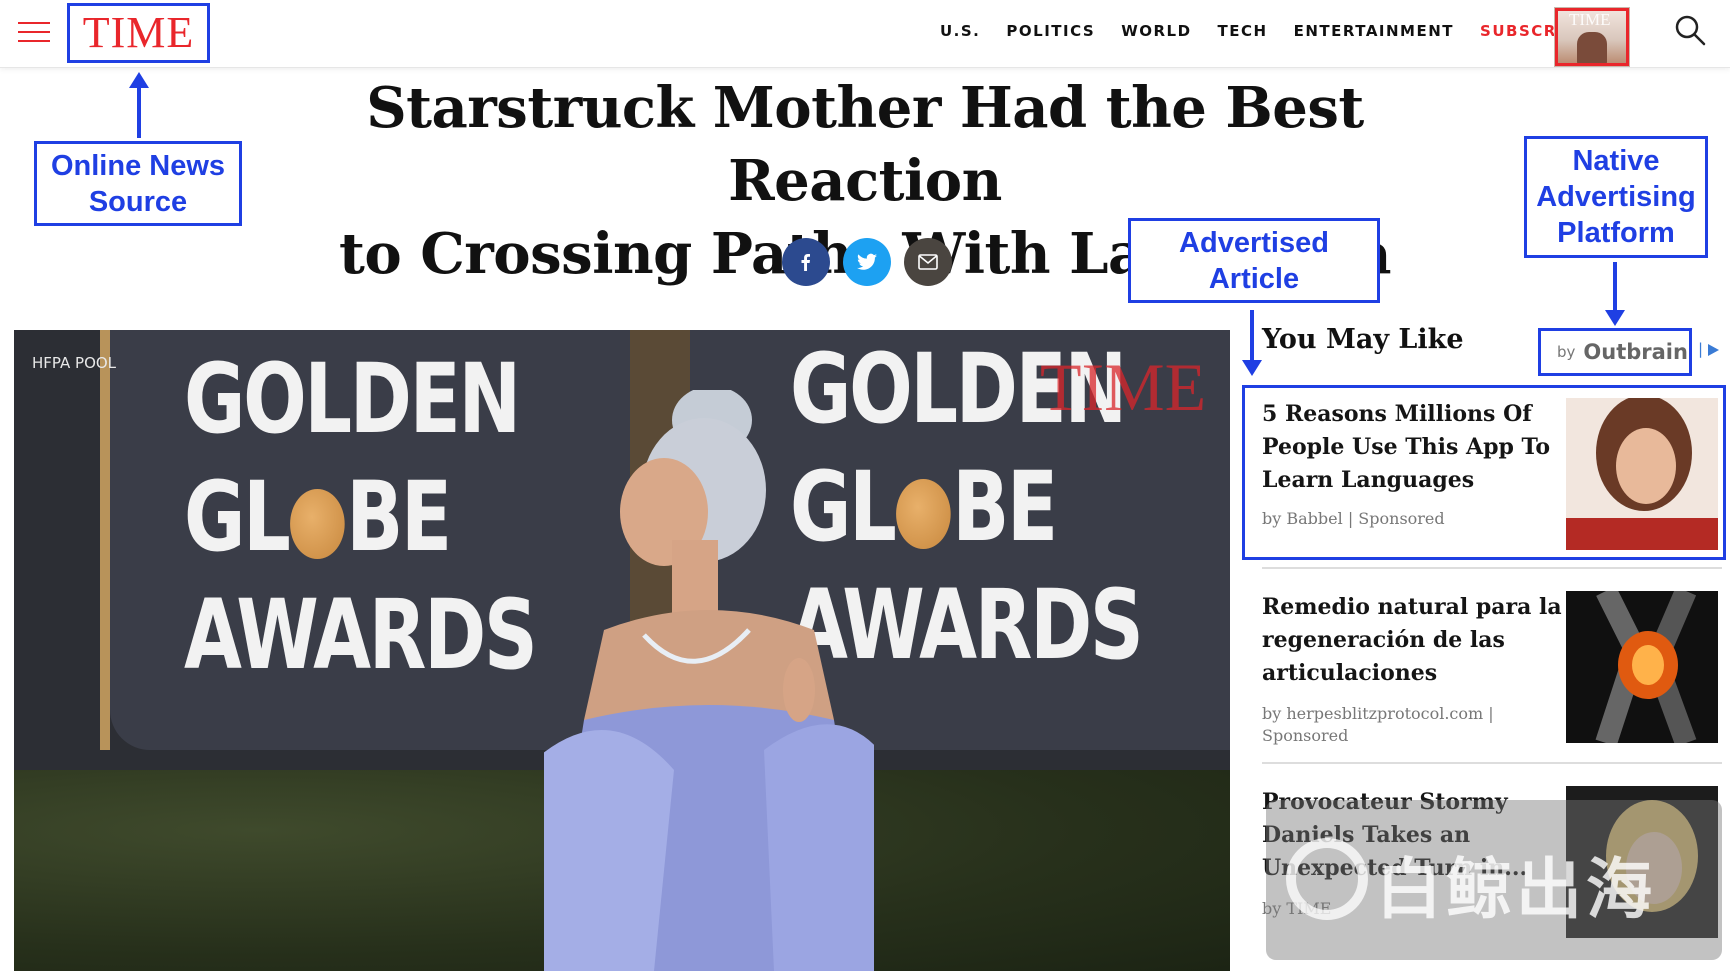  I want to click on magazine-cover-thumbnail: TIME, so click(1592, 37).